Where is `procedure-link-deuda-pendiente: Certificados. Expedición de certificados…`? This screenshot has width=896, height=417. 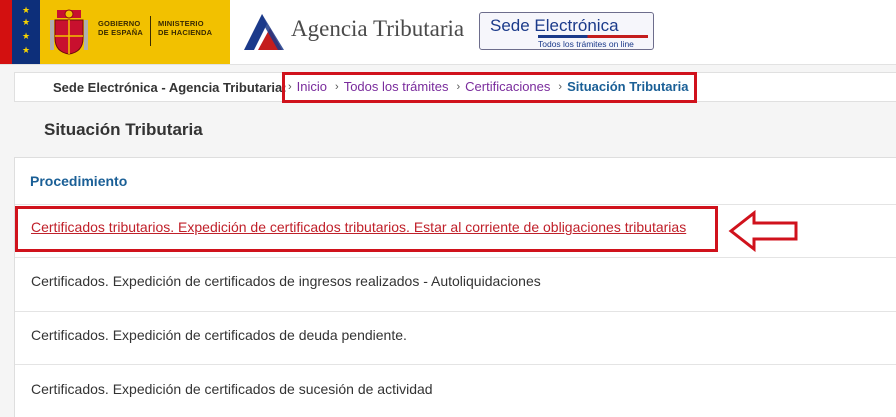 procedure-link-deuda-pendiente: Certificados. Expedición de certificados… is located at coordinates (219, 335).